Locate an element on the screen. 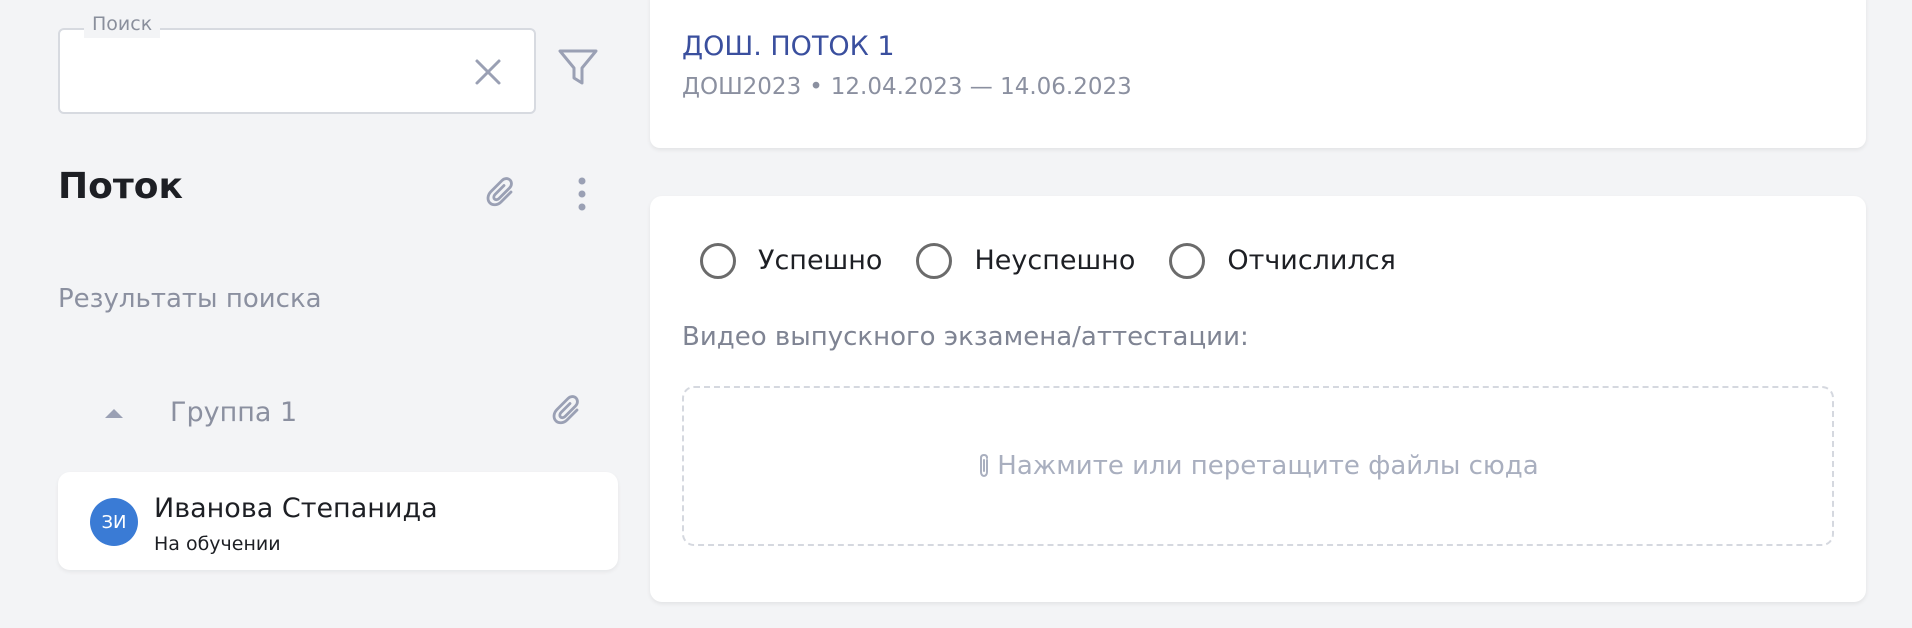 This screenshot has height=628, width=1912. more-vertical-icon is located at coordinates (582, 194).